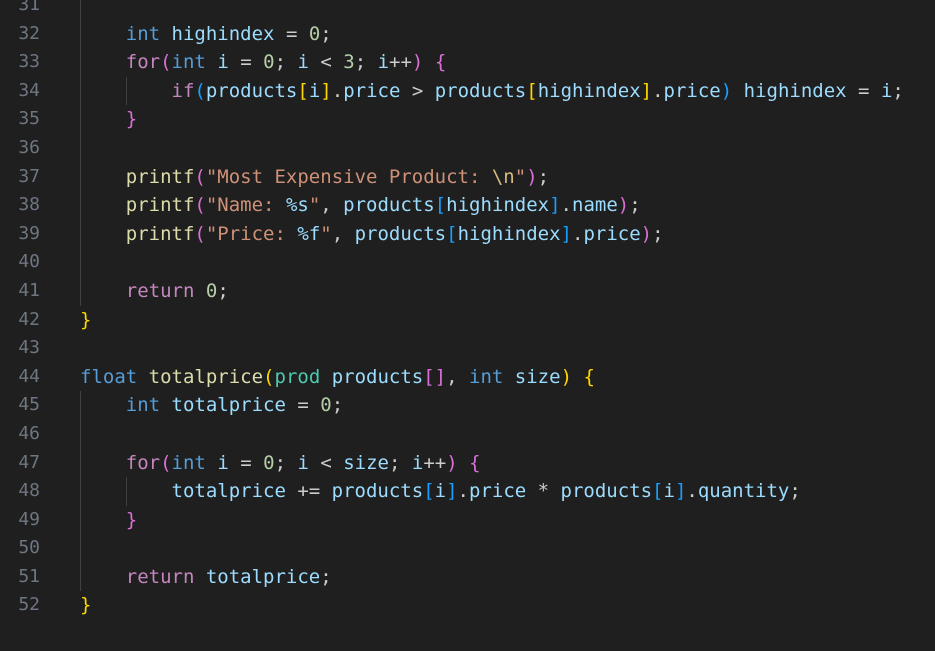 The image size is (935, 651). Describe the element at coordinates (263, 576) in the screenshot. I see `code-token: totalprice` at that location.